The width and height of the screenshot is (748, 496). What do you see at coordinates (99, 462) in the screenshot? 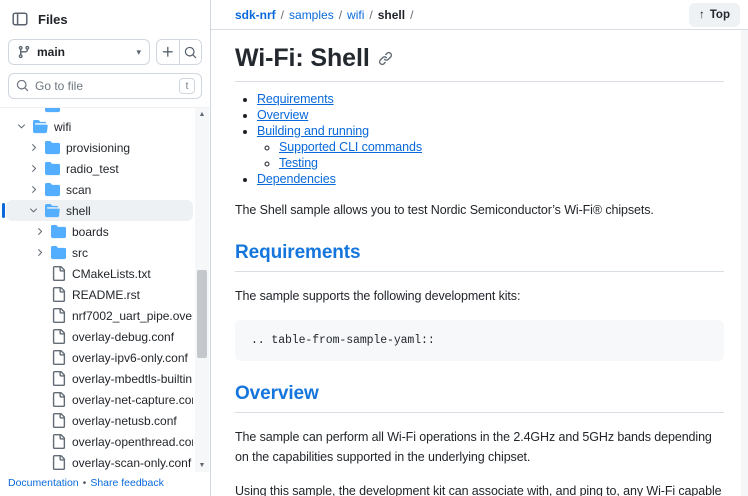
I see `tree-item-overlay-scan-only-conf: overlay-scan-only.conf` at bounding box center [99, 462].